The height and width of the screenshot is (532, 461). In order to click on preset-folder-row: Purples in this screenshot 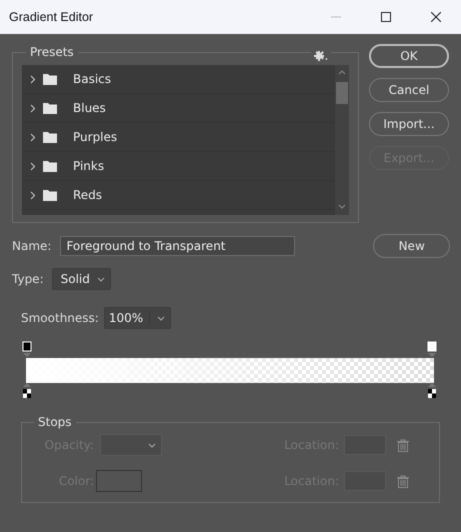, I will do `click(178, 137)`.